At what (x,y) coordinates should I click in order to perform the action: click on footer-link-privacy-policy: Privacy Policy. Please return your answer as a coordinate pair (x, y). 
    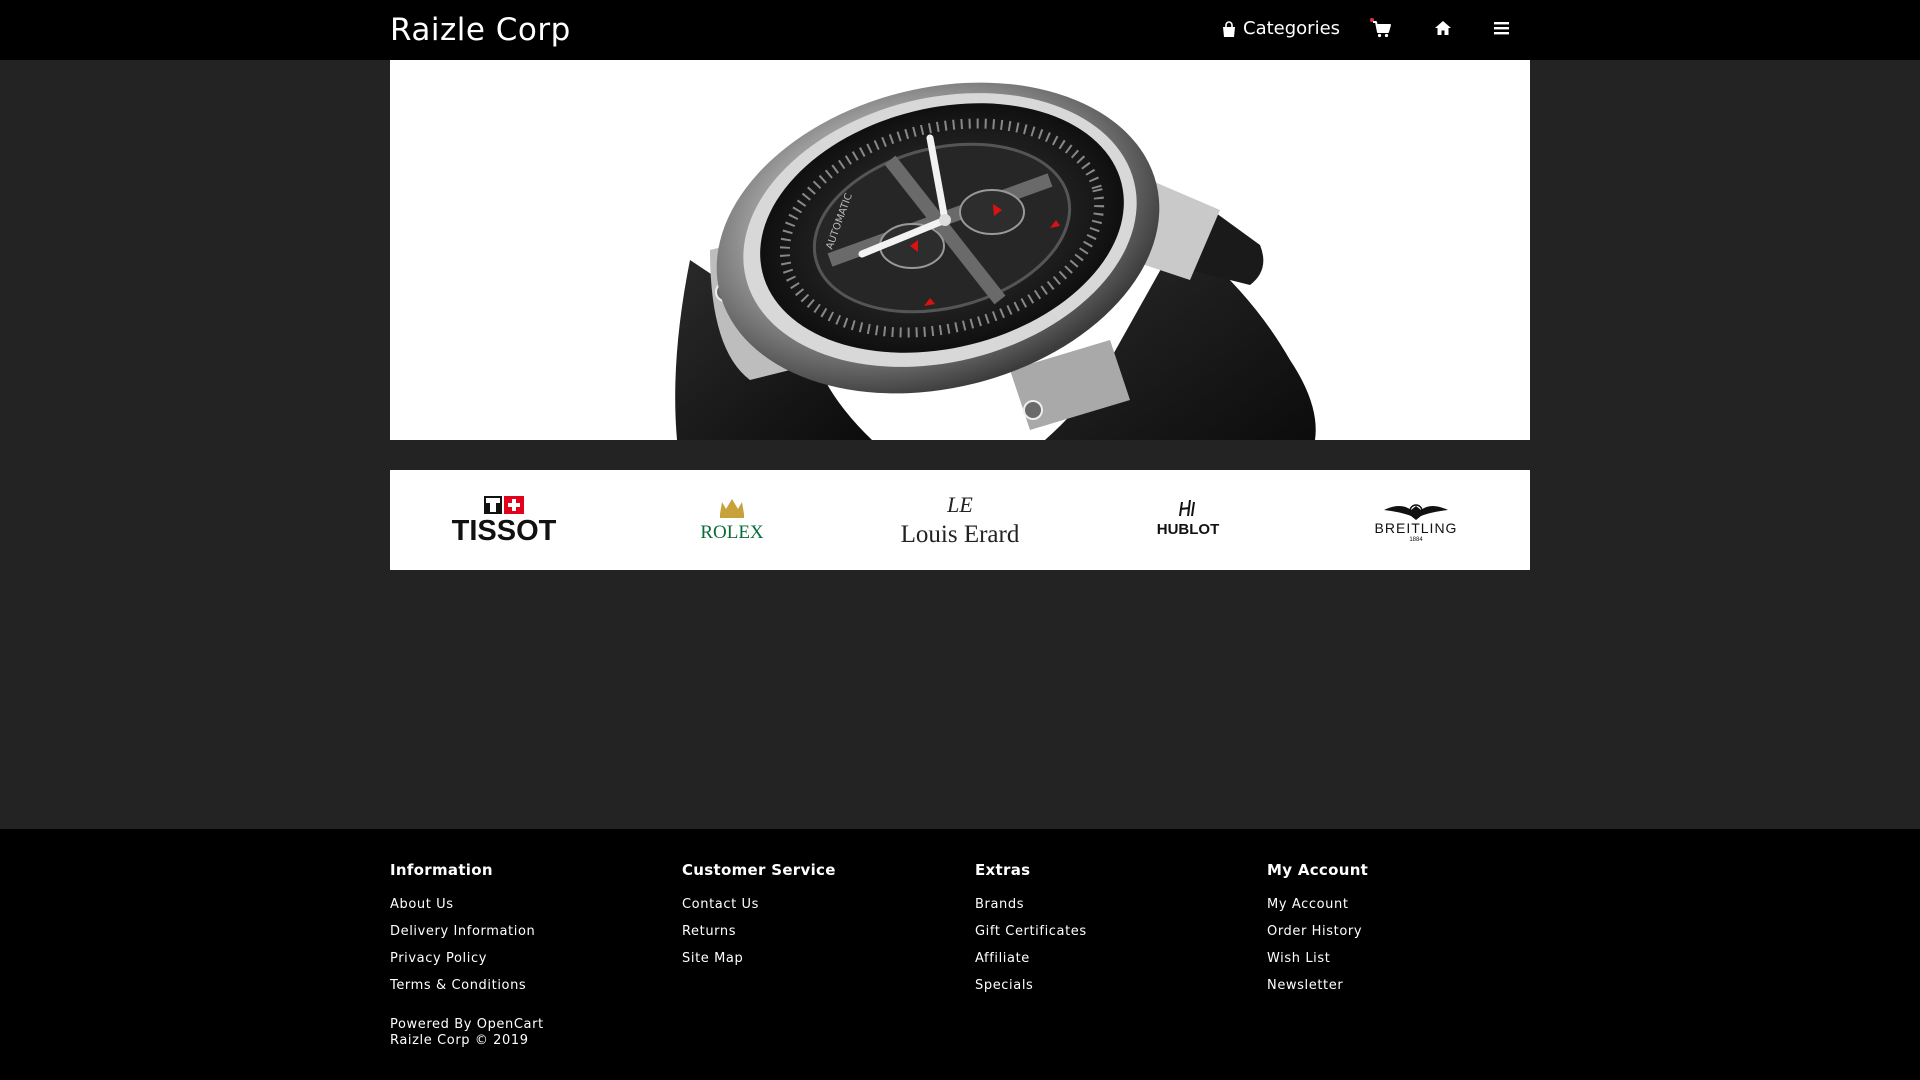
    Looking at the image, I should click on (530, 958).